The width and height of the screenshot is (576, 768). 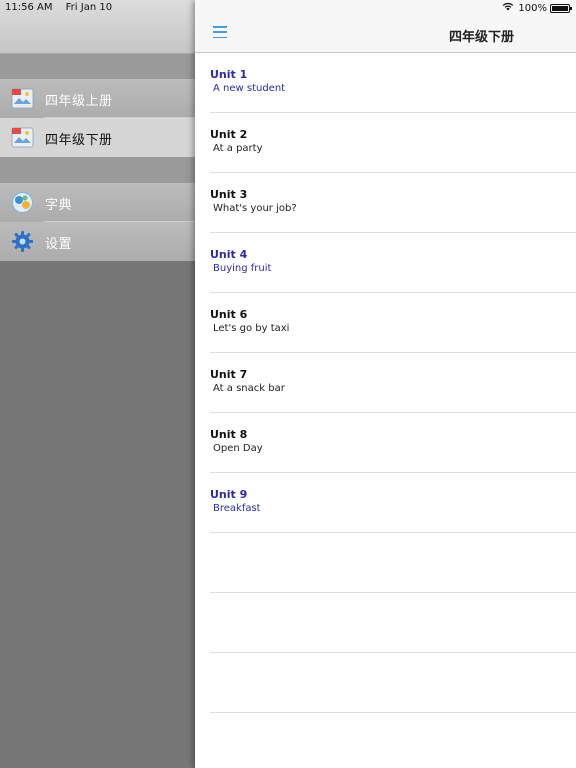 What do you see at coordinates (238, 148) in the screenshot?
I see `unit-subtitle: At a party` at bounding box center [238, 148].